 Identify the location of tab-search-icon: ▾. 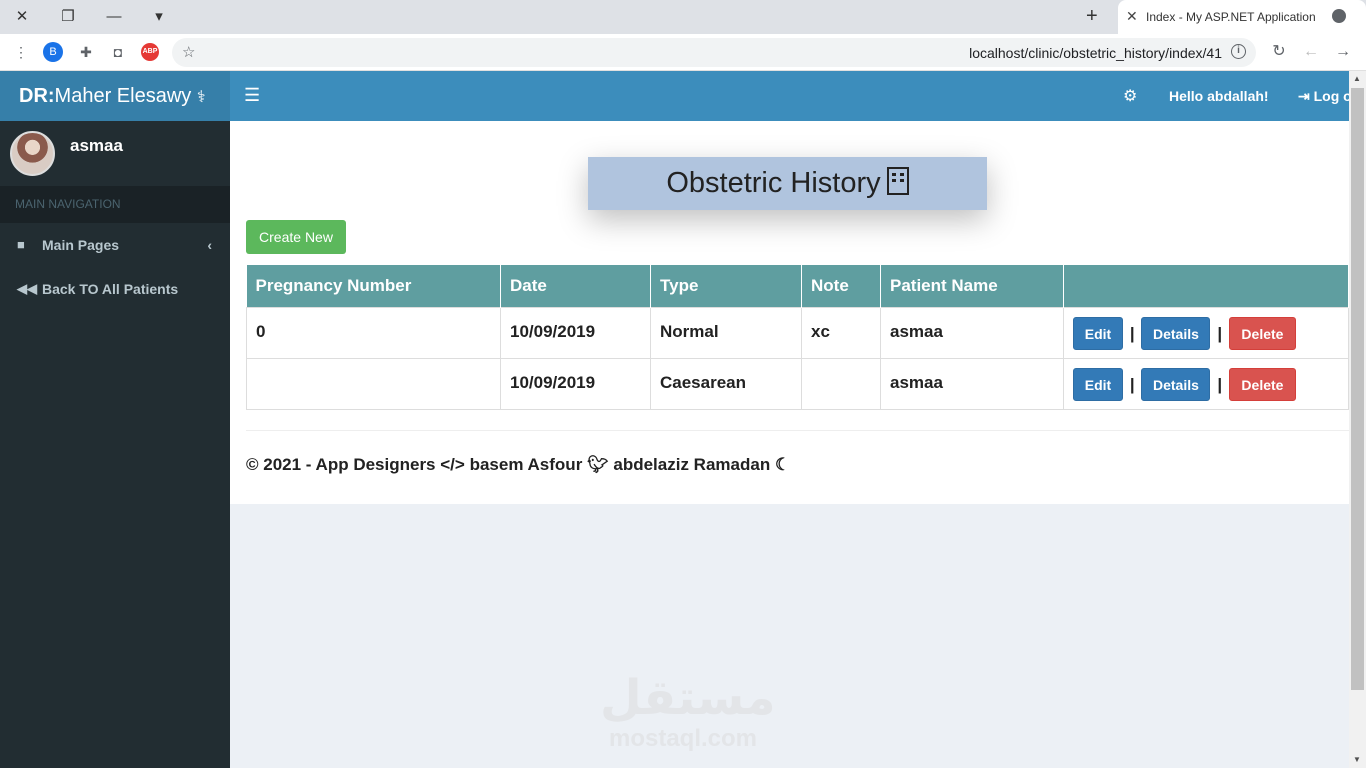
(159, 17).